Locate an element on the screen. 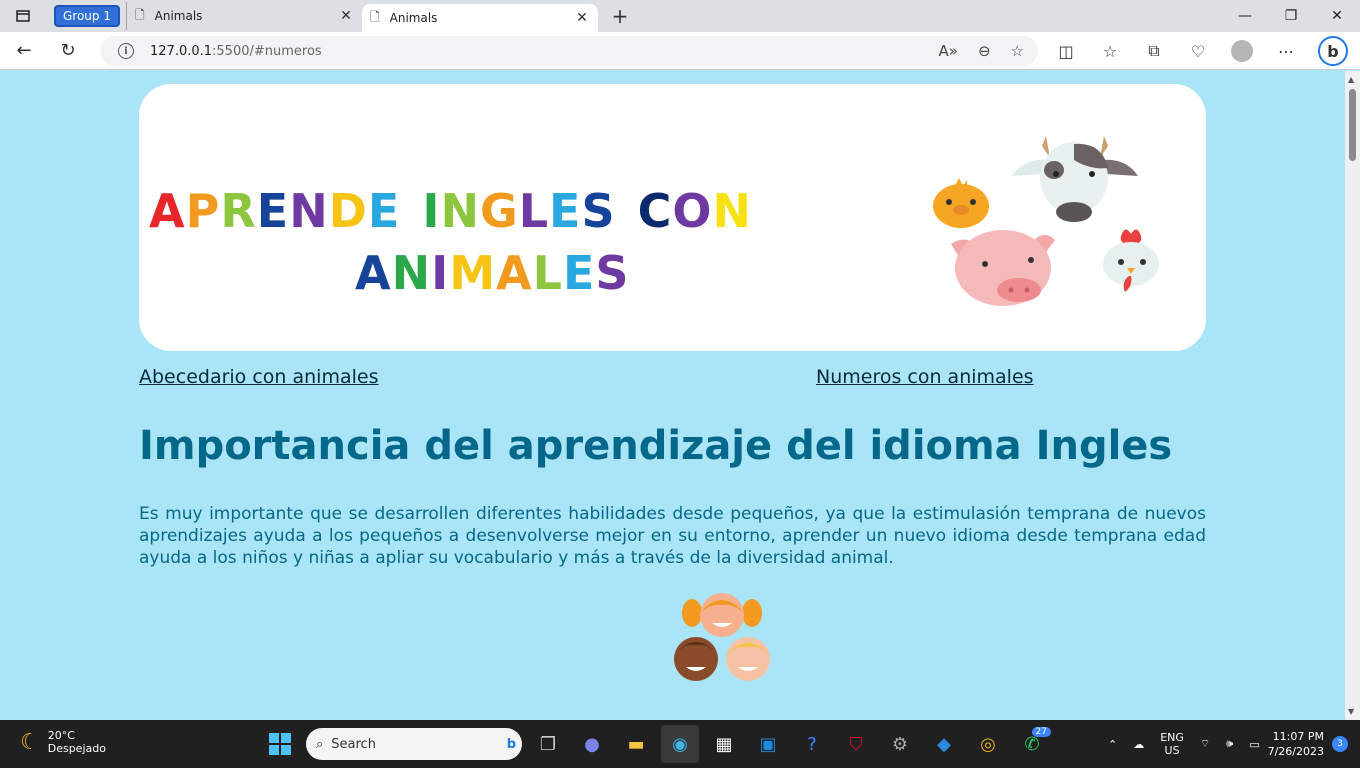 This screenshot has width=1360, height=768. read-aloud-icon: A» is located at coordinates (948, 51).